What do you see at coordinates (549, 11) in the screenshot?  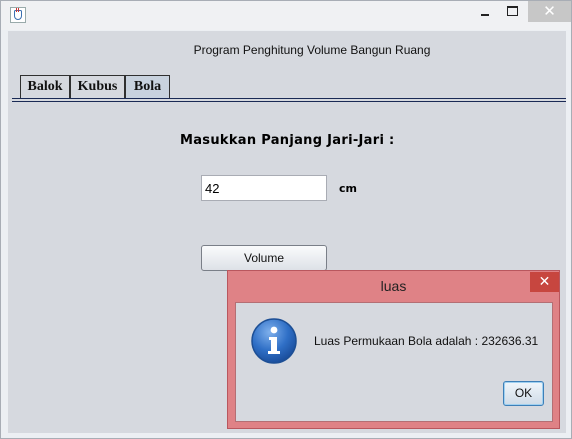 I see `close-button: ✕` at bounding box center [549, 11].